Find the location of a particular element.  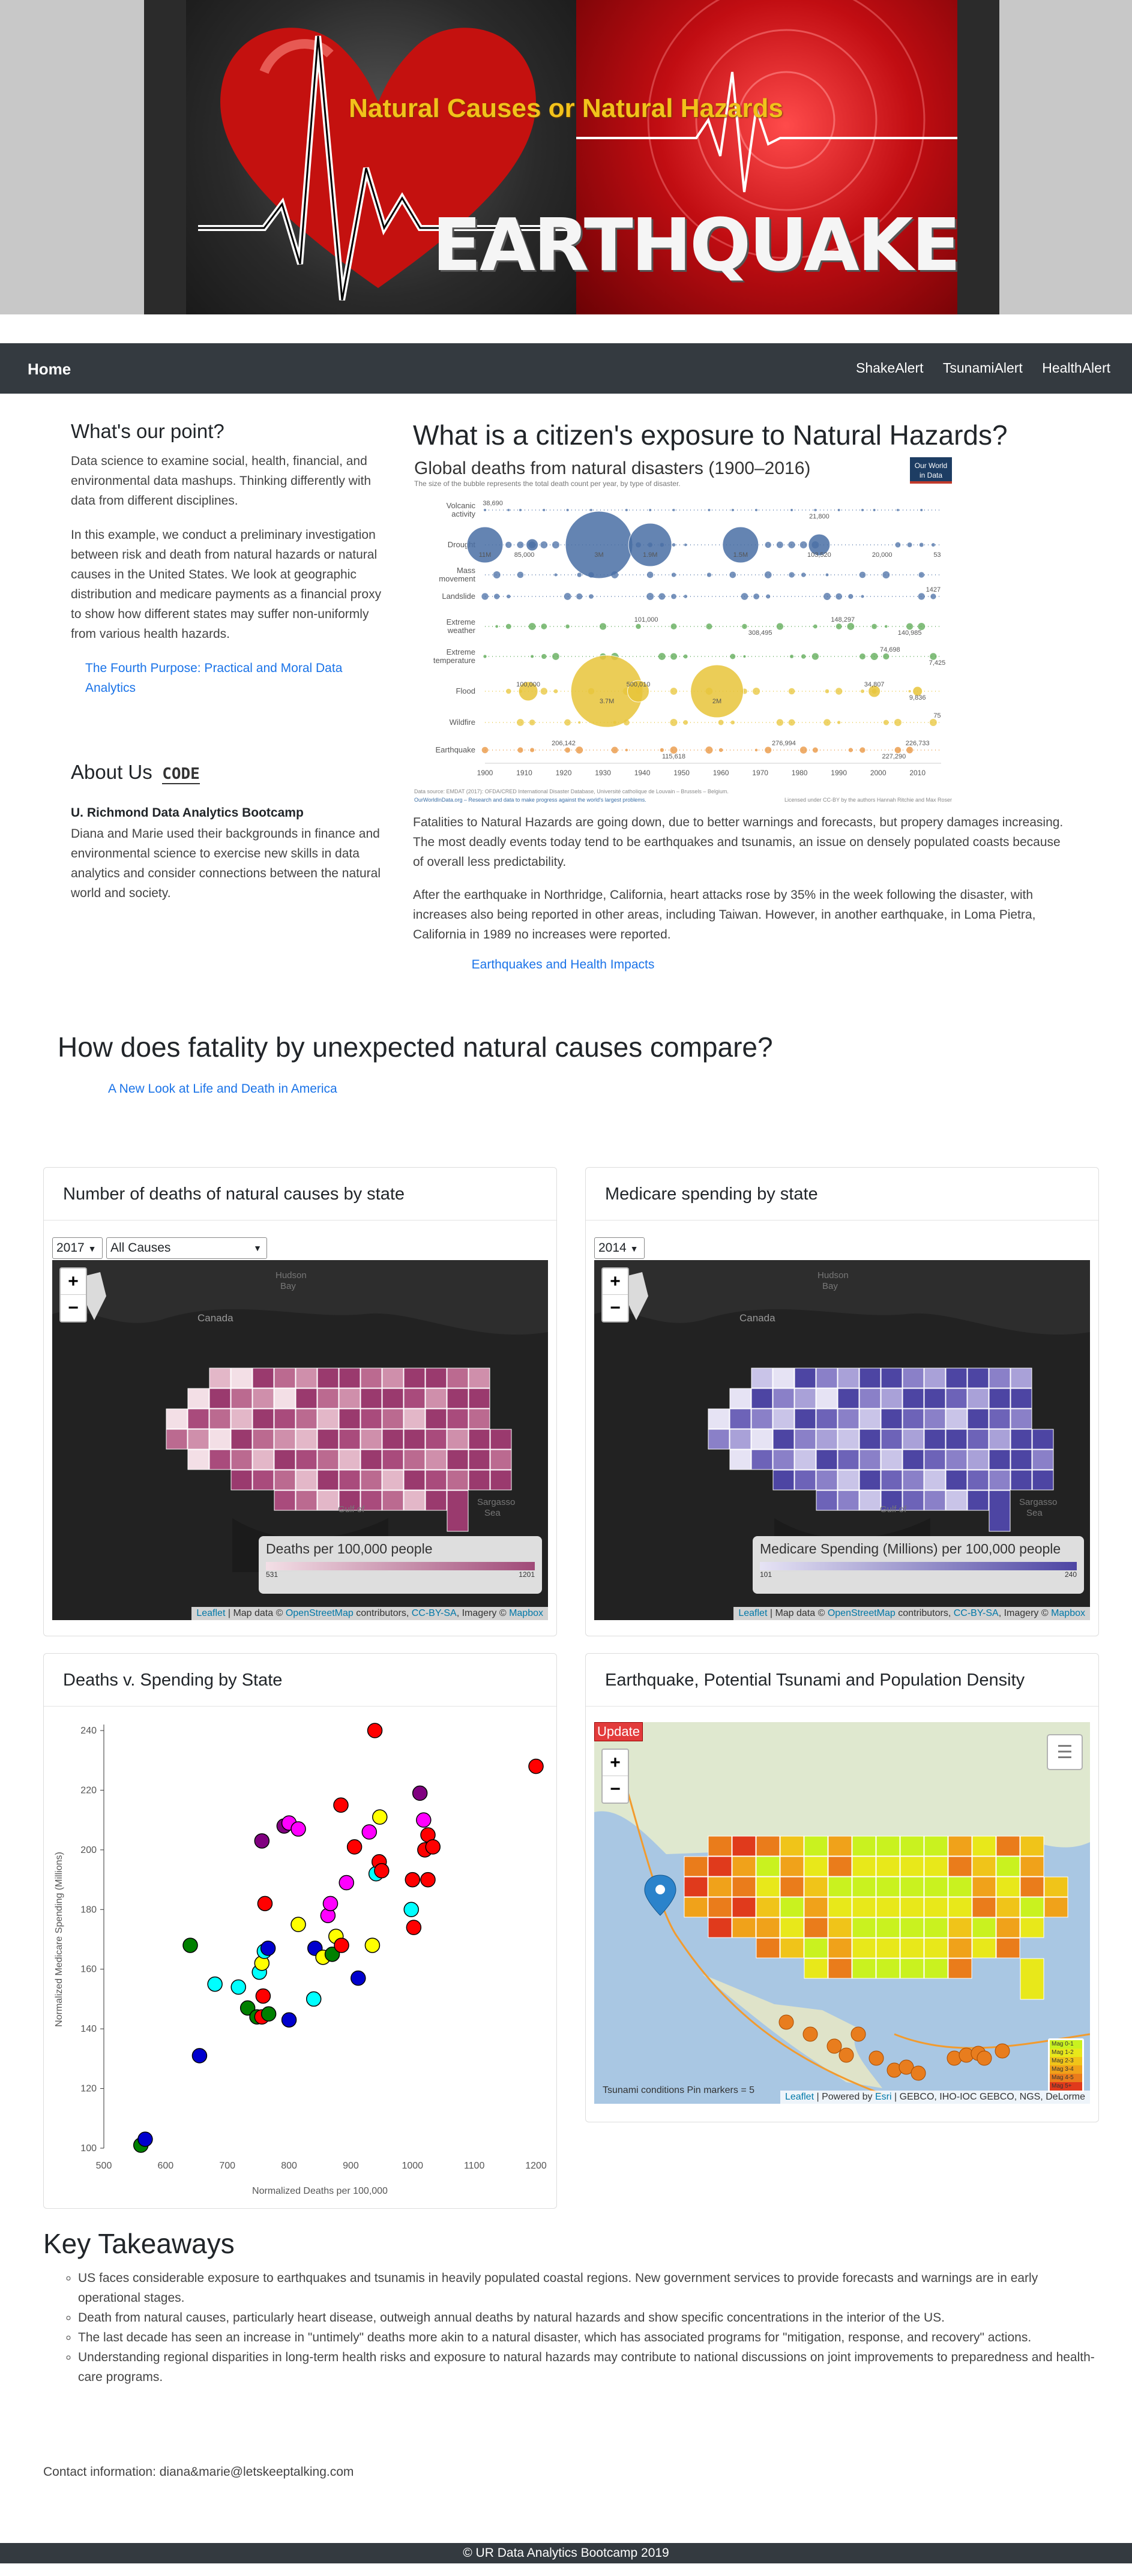

year-select: 2017 ▼ is located at coordinates (78, 1248).